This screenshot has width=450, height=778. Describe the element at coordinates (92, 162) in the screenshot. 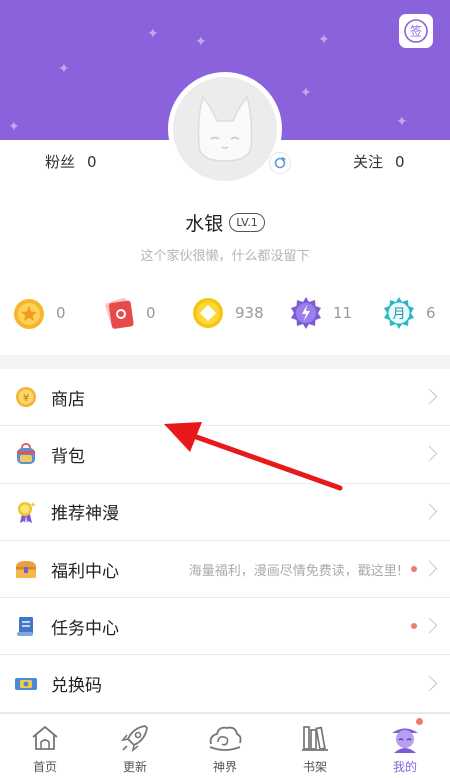

I see `fans-count: 0` at that location.